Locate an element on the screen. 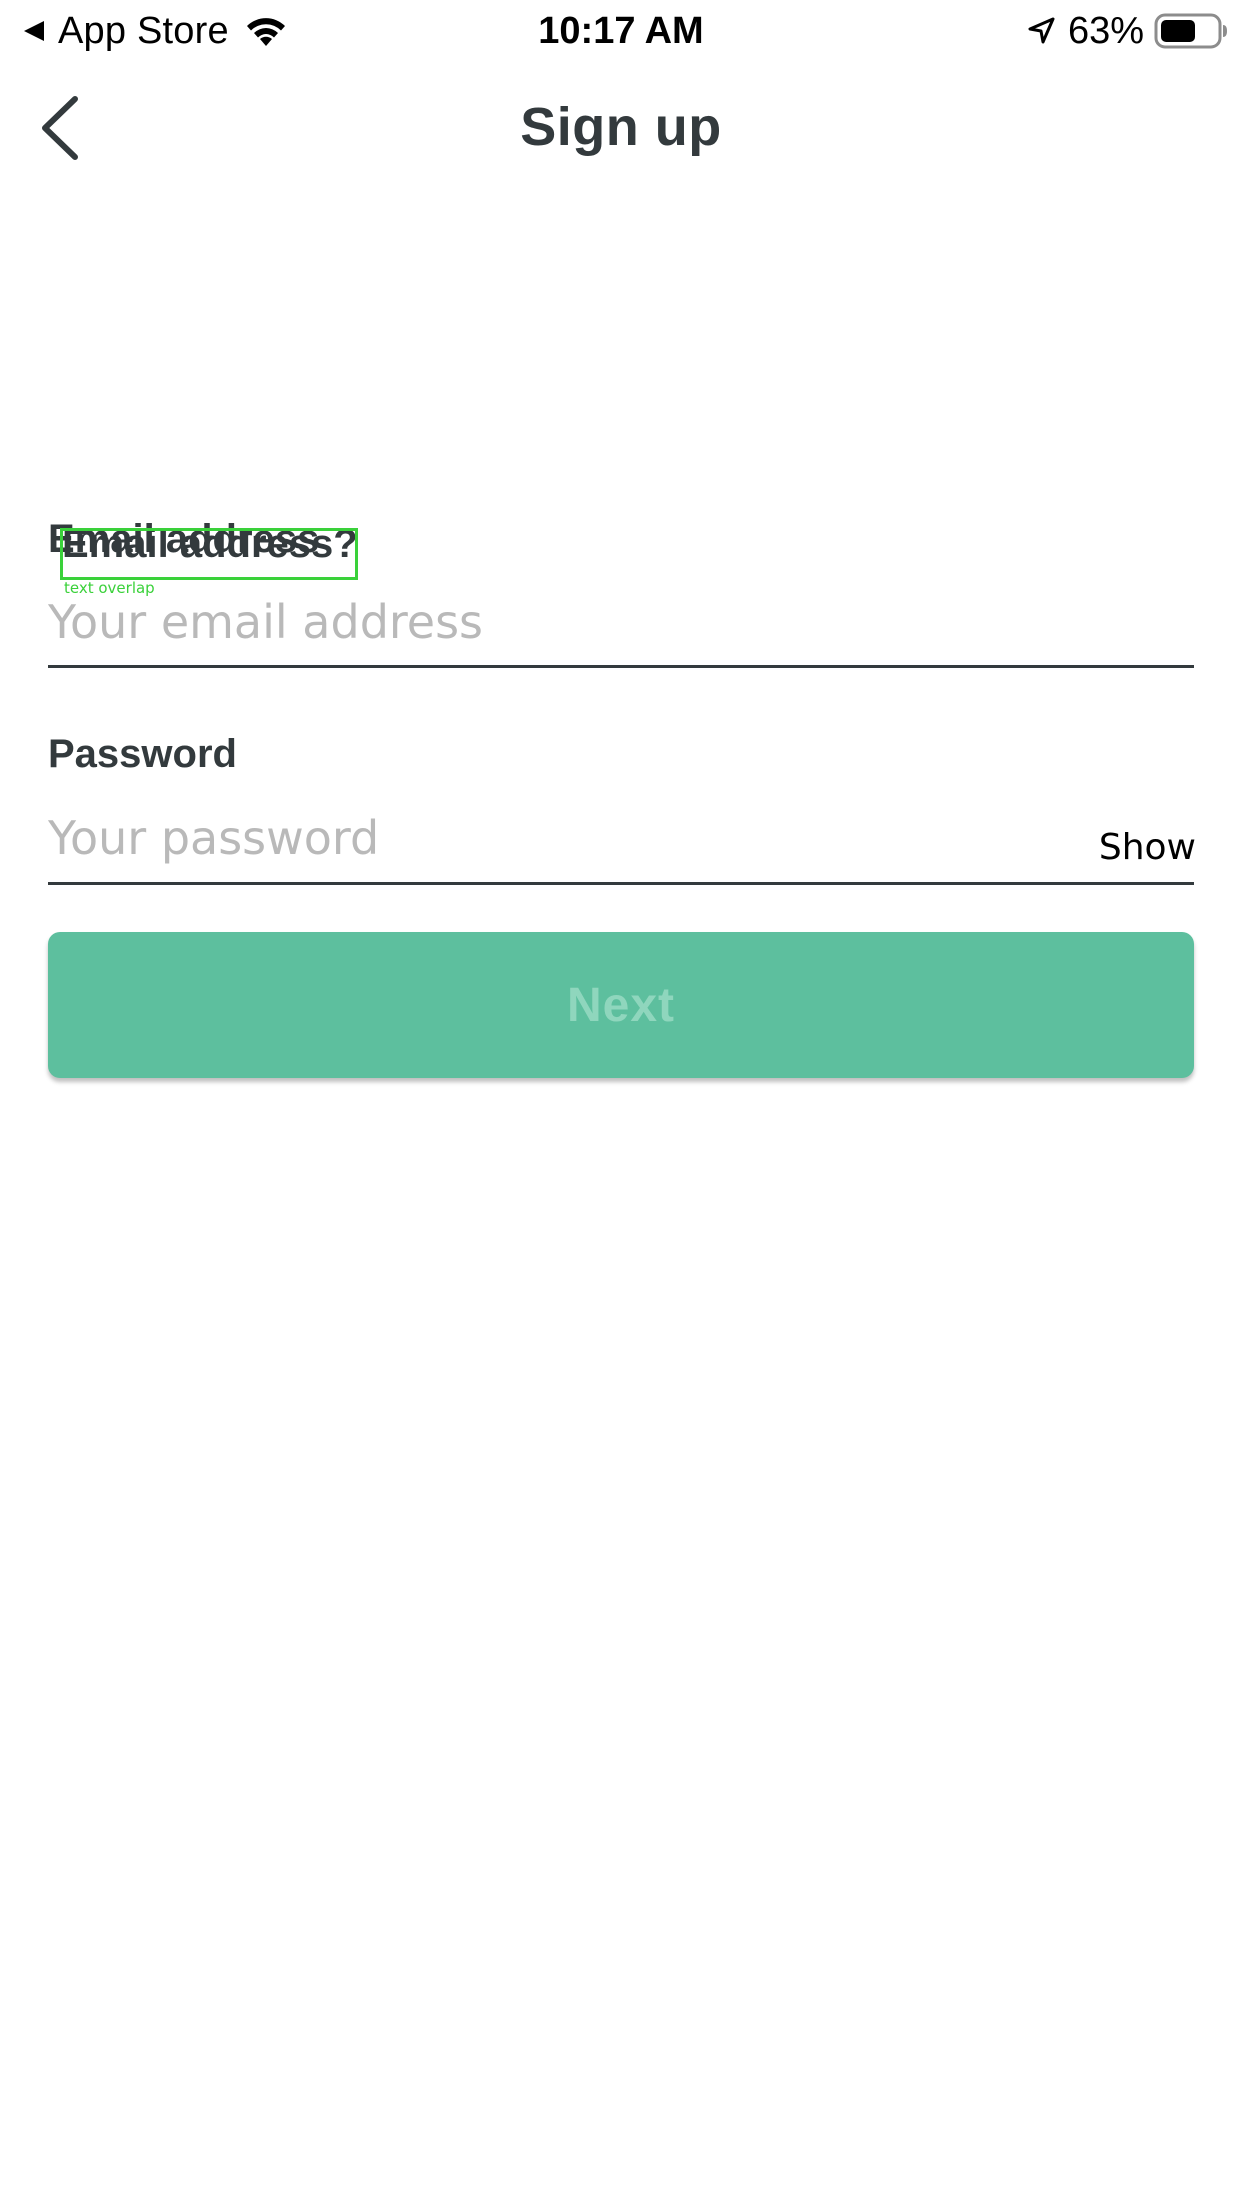 The image size is (1242, 2208). status-bar: App Store 10:17 AM 63% is located at coordinates (621, 31).